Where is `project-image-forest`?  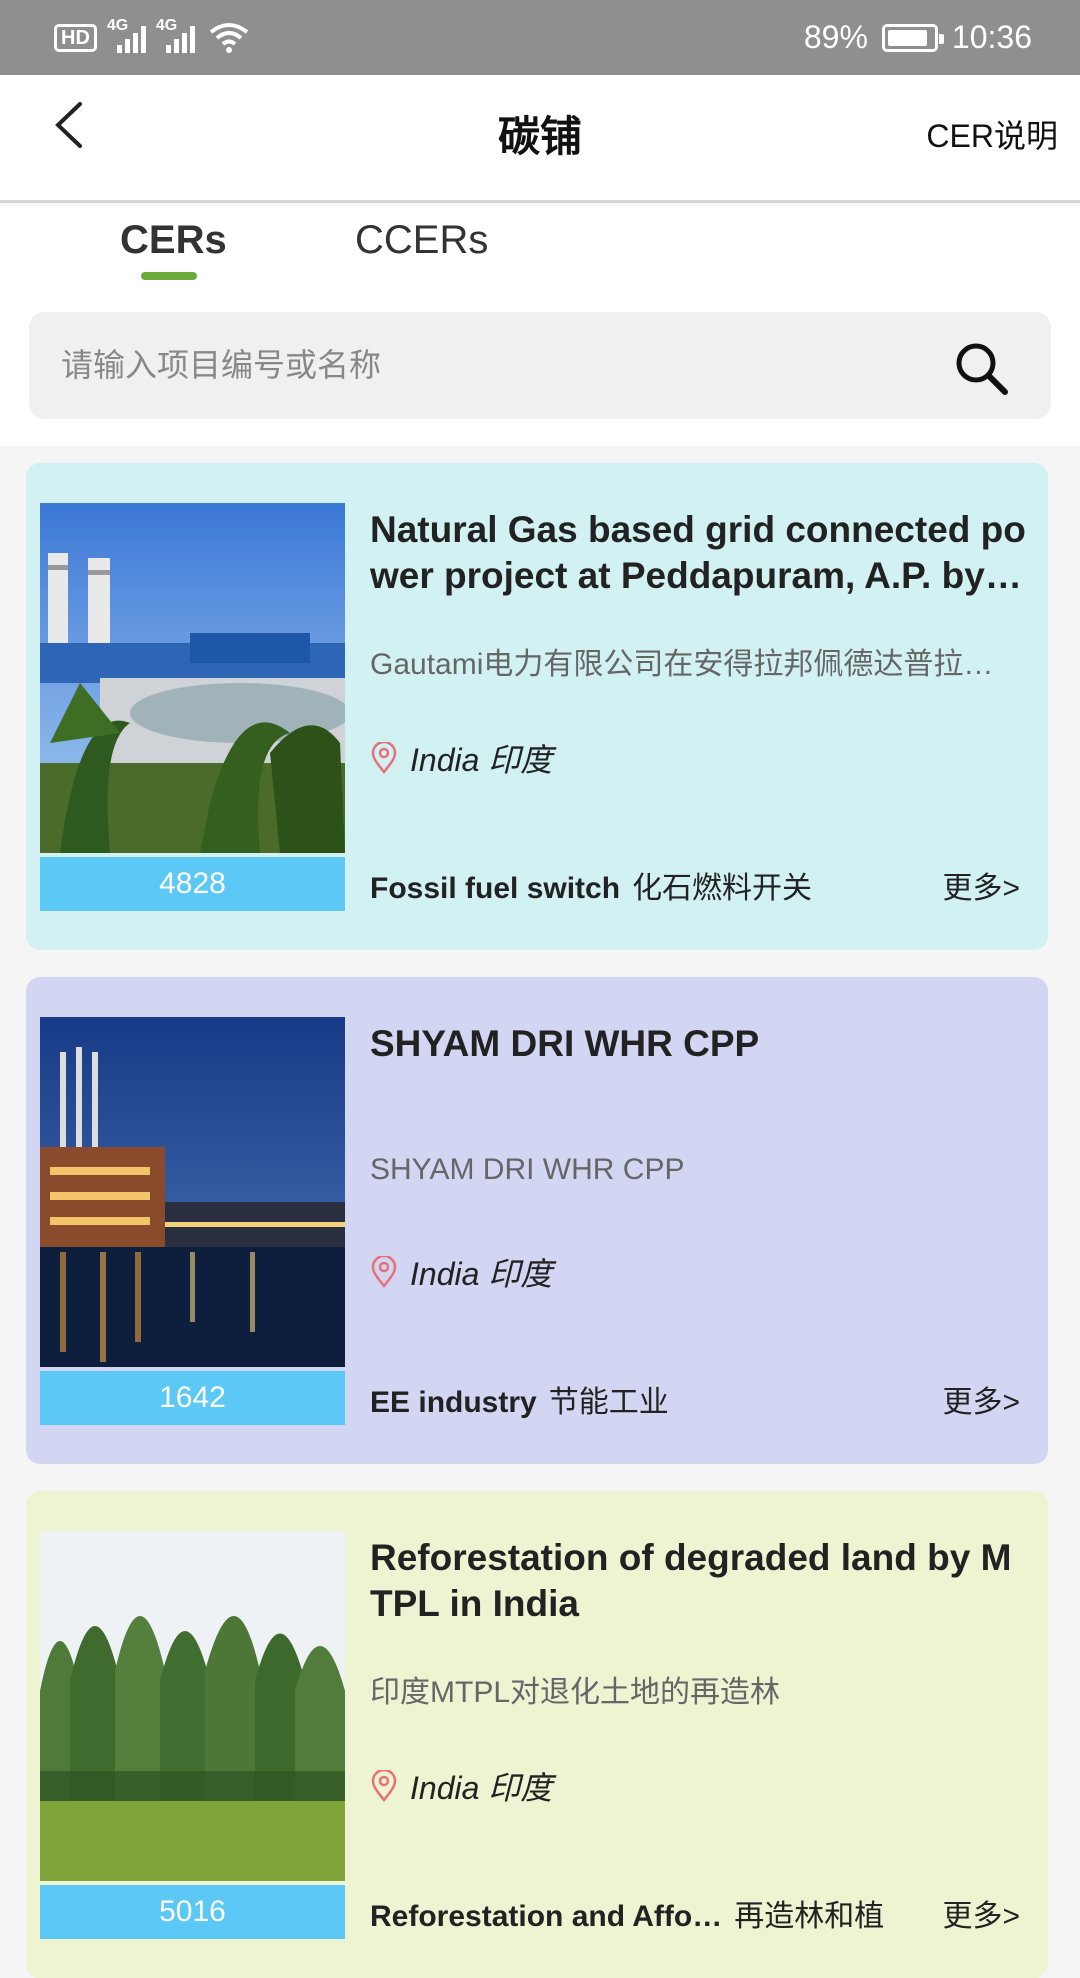
project-image-forest is located at coordinates (192, 1706).